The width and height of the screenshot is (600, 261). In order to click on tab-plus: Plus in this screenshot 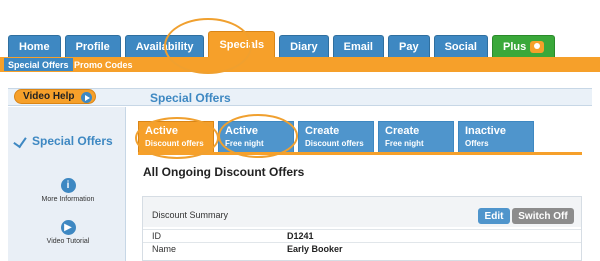, I will do `click(523, 46)`.